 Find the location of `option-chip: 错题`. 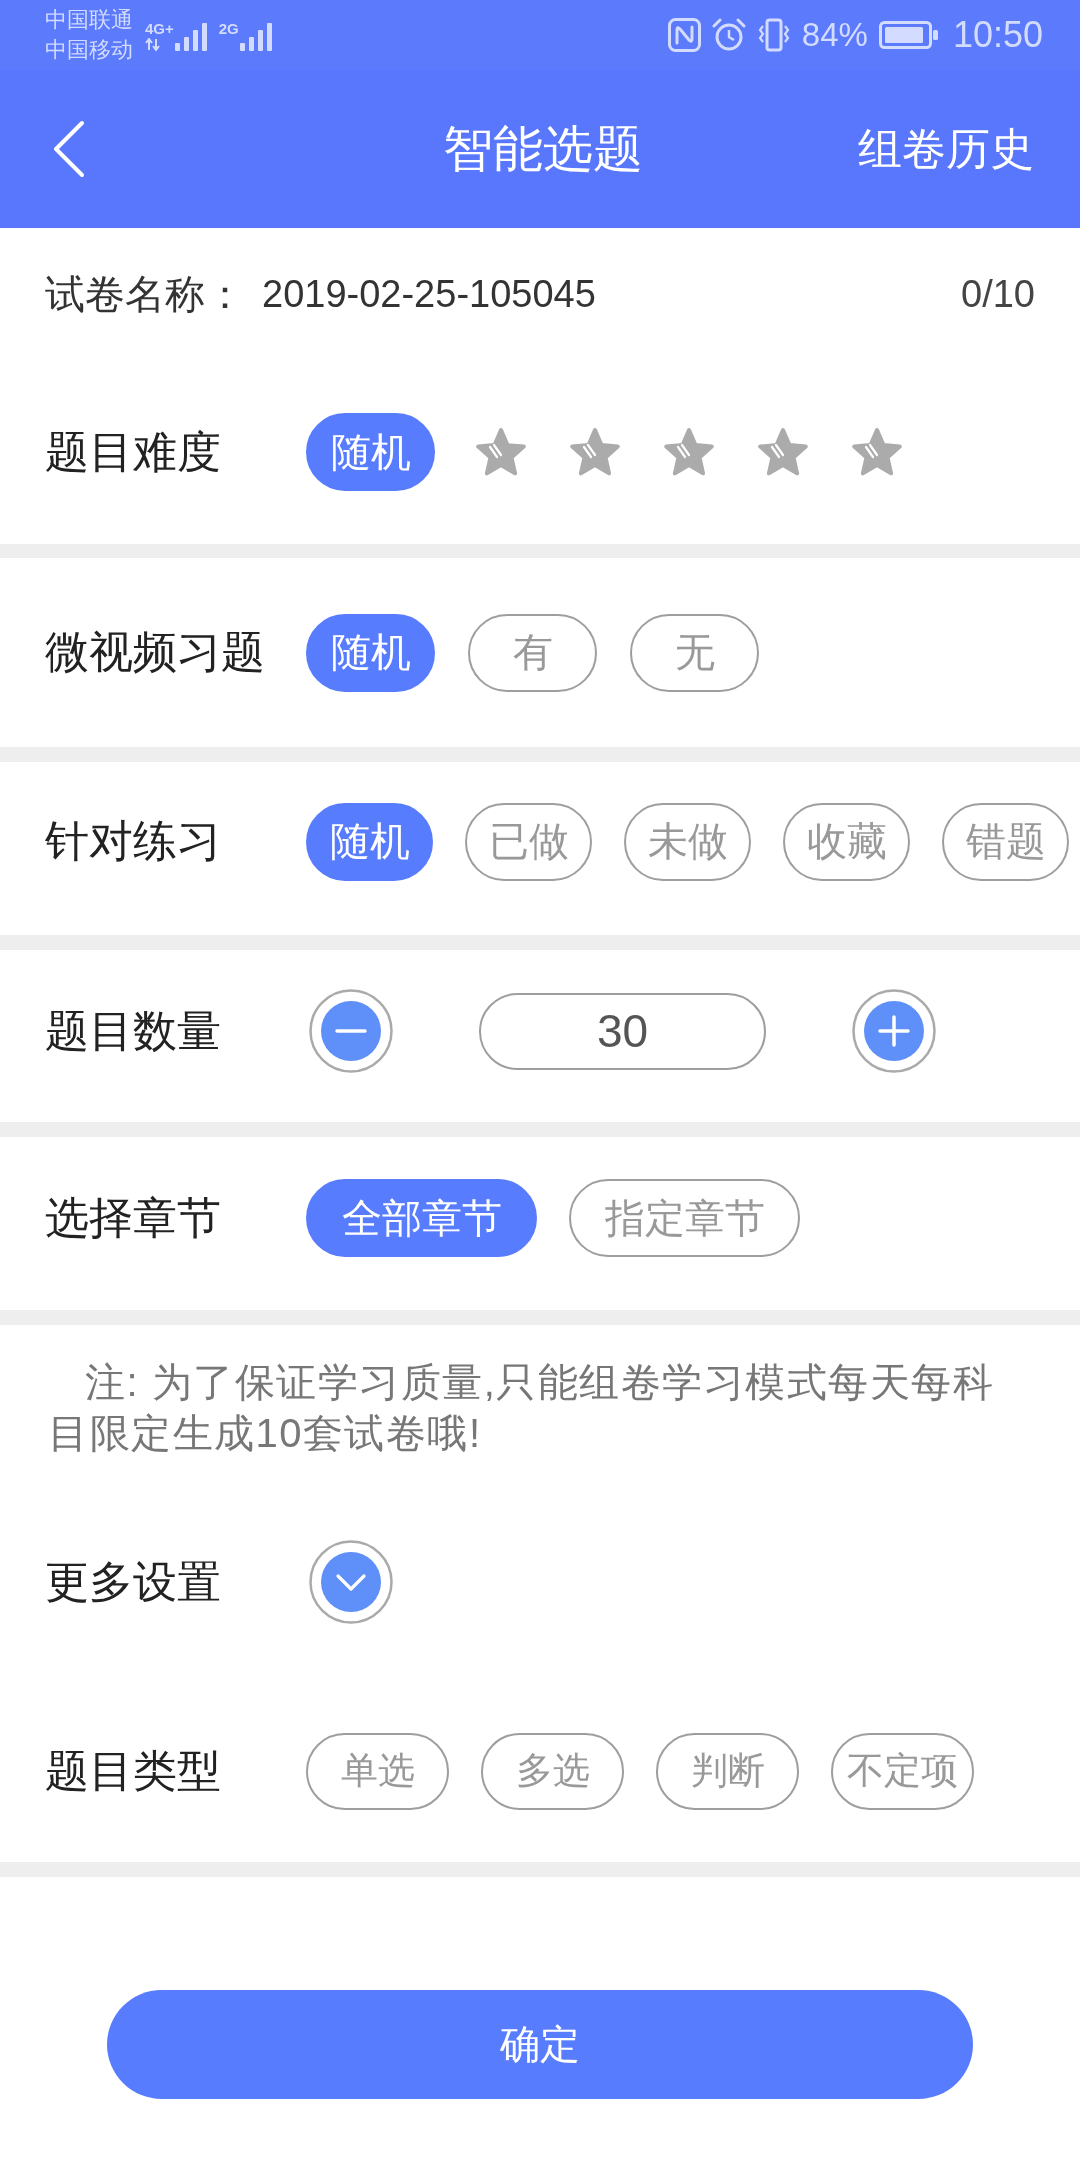

option-chip: 错题 is located at coordinates (1005, 841).